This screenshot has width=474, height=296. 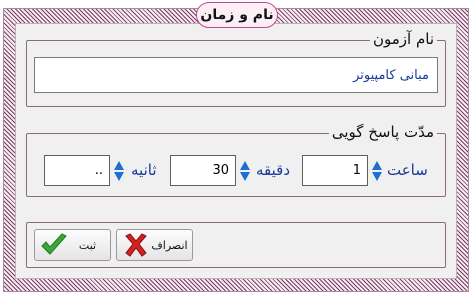 I want to click on hour-down-arrow-icon, so click(x=377, y=176).